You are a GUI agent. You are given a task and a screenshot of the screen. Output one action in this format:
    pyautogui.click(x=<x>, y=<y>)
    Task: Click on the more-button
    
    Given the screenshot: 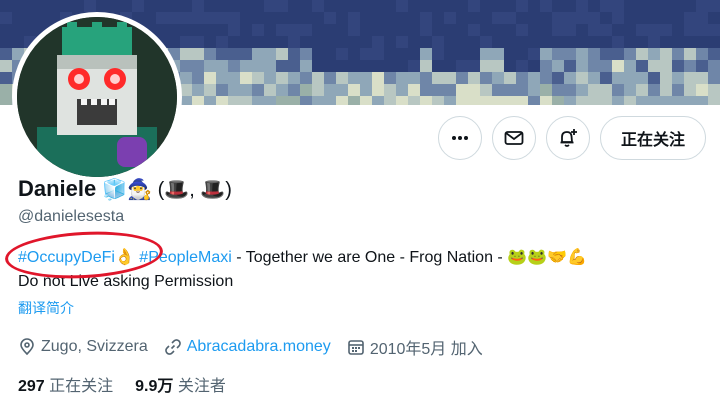 What is the action you would take?
    pyautogui.click(x=459, y=138)
    